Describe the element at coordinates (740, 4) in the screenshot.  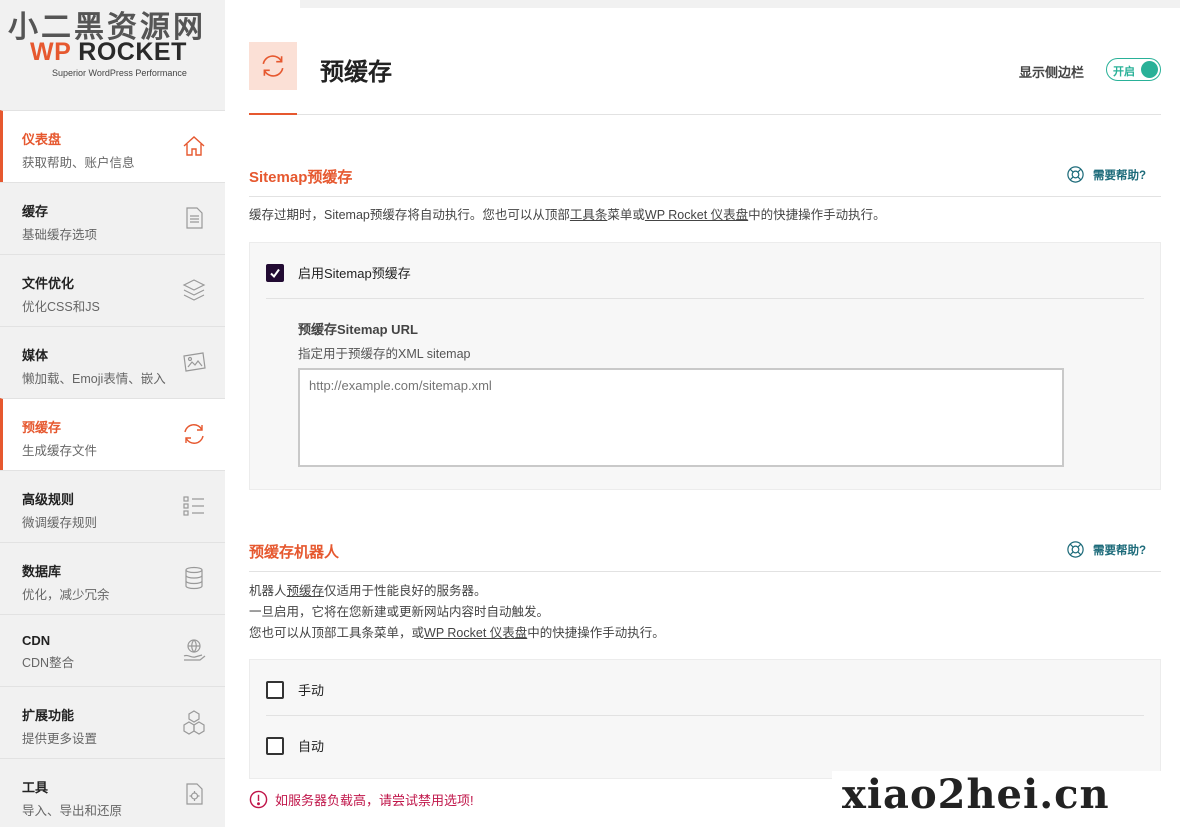
I see `top-strip` at that location.